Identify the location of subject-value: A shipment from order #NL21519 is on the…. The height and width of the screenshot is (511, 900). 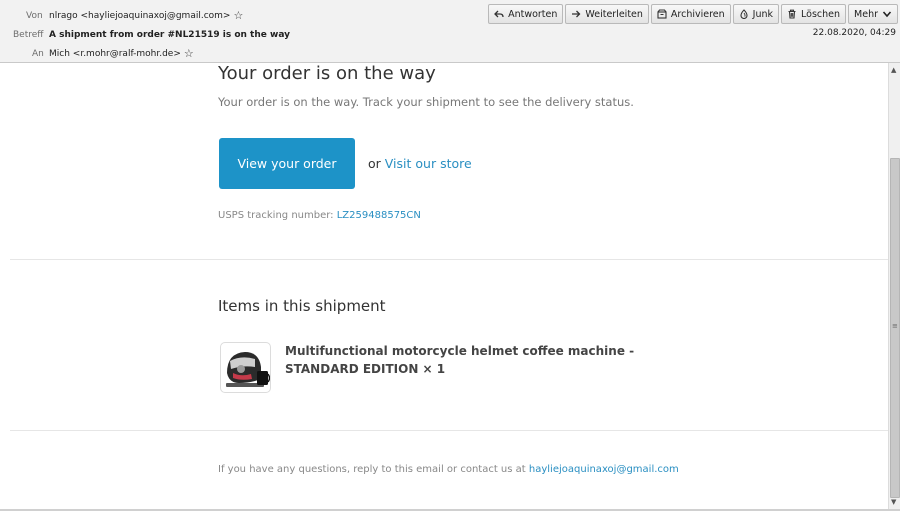
(169, 35).